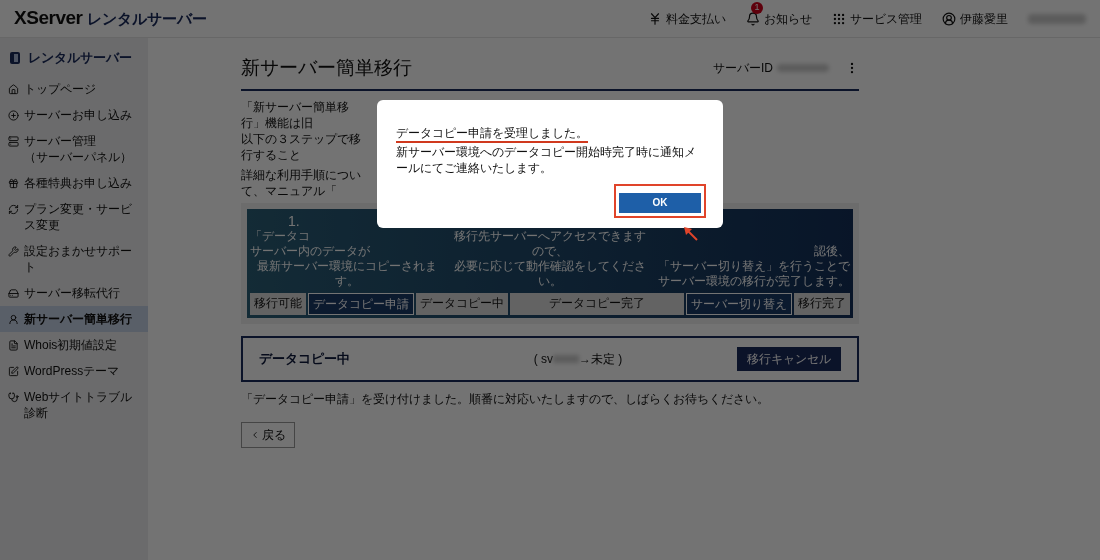 This screenshot has height=560, width=1100. I want to click on edit-icon, so click(13, 371).